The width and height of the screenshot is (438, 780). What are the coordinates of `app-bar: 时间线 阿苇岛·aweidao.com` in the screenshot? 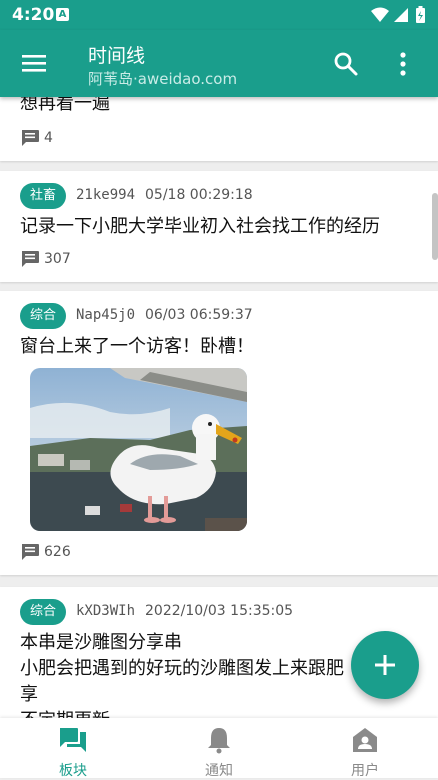 It's located at (219, 63).